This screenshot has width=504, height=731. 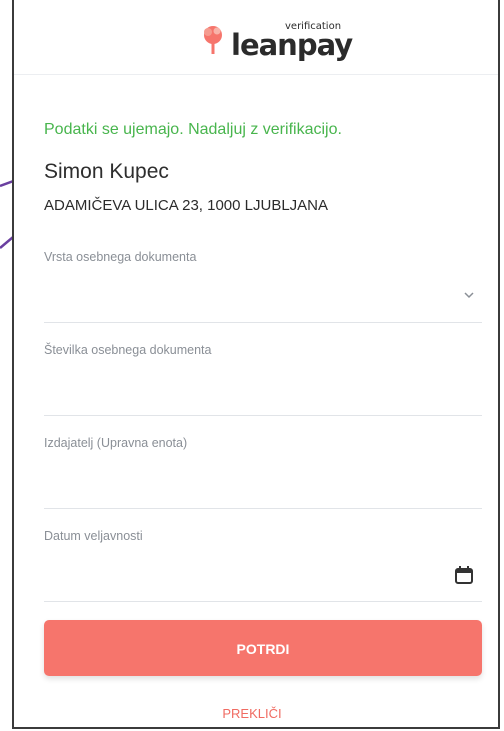 I want to click on header: verification leanpay, so click(x=256, y=37).